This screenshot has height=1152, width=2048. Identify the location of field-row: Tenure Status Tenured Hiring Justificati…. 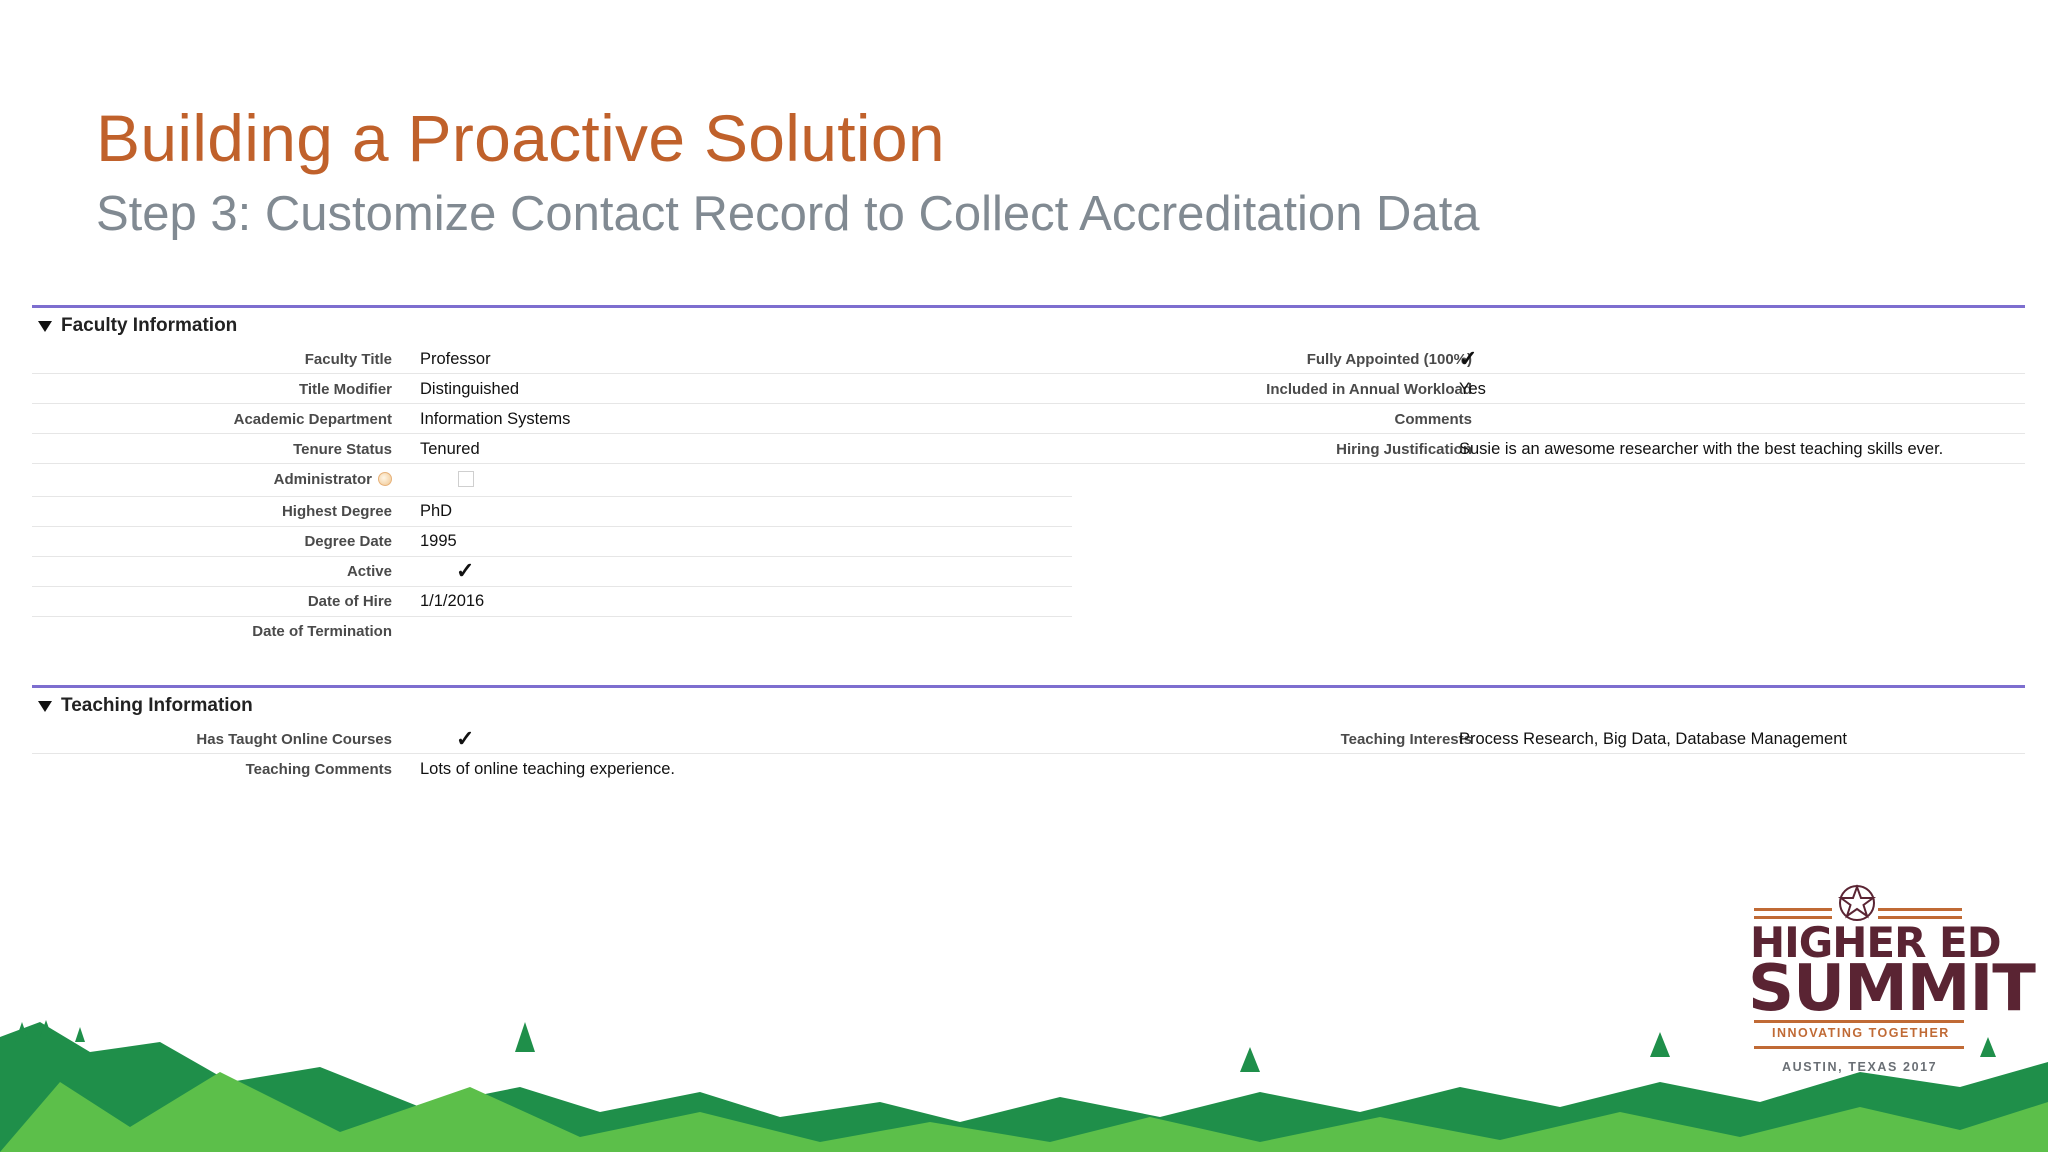
(1028, 449).